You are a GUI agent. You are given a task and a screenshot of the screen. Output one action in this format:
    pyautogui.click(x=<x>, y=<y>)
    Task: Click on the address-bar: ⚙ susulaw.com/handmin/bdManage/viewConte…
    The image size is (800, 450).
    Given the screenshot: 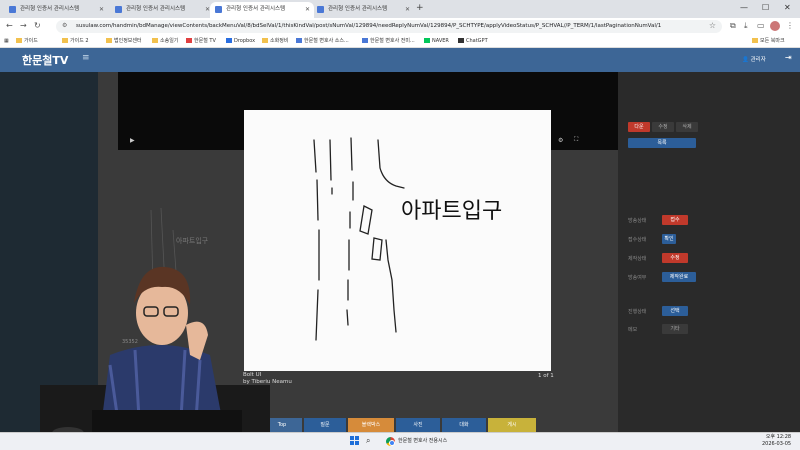 What is the action you would take?
    pyautogui.click(x=389, y=26)
    